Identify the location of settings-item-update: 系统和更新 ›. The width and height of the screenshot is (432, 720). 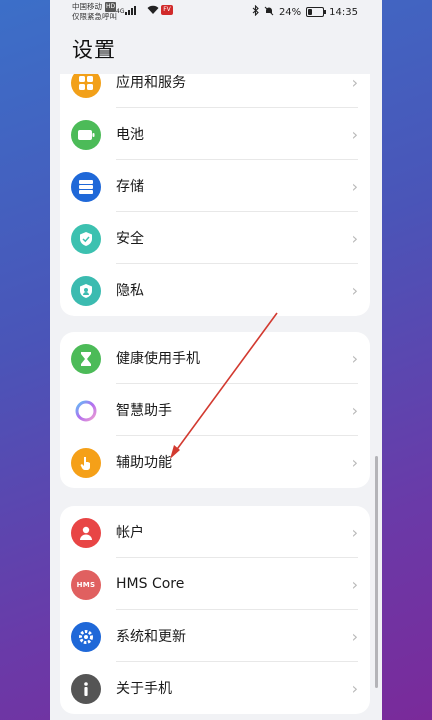
(215, 636).